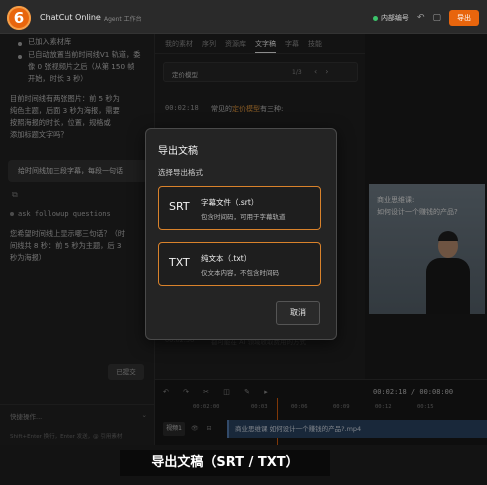 Image resolution: width=487 pixels, height=485 pixels. I want to click on export-button: 导出, so click(464, 18).